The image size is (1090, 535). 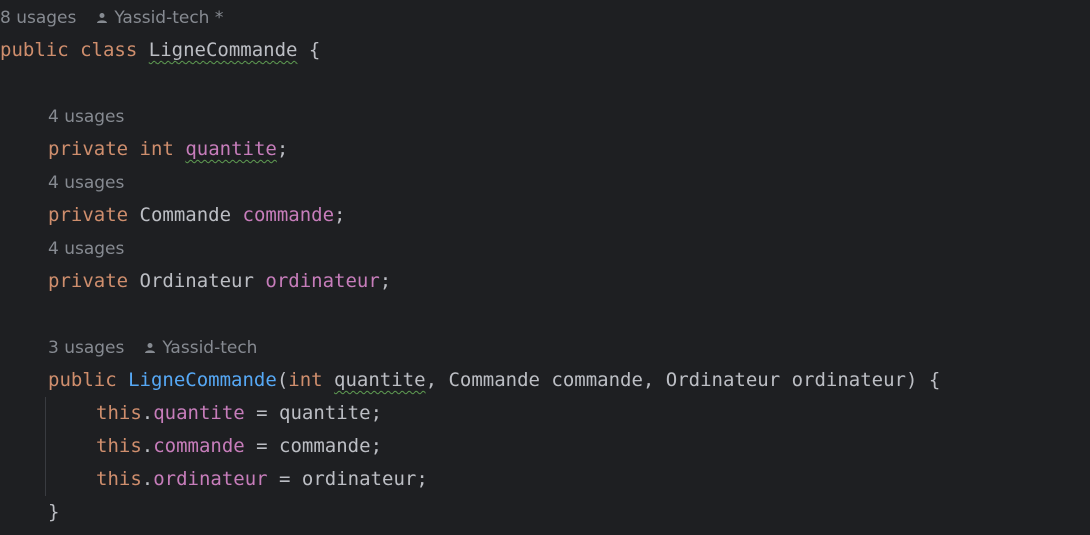 What do you see at coordinates (45, 446) in the screenshot?
I see `indent-guide` at bounding box center [45, 446].